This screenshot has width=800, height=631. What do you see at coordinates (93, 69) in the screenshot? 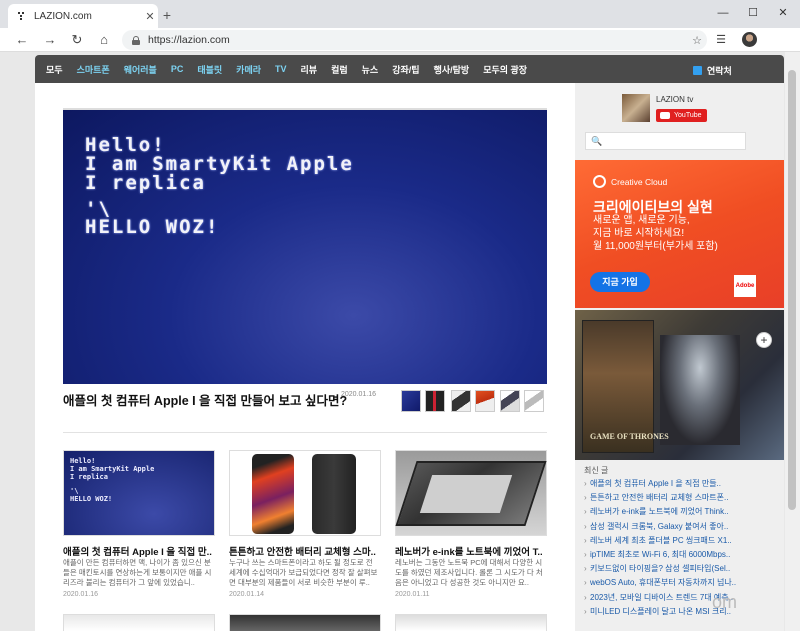
I see `nav-item: 스마트폰` at bounding box center [93, 69].